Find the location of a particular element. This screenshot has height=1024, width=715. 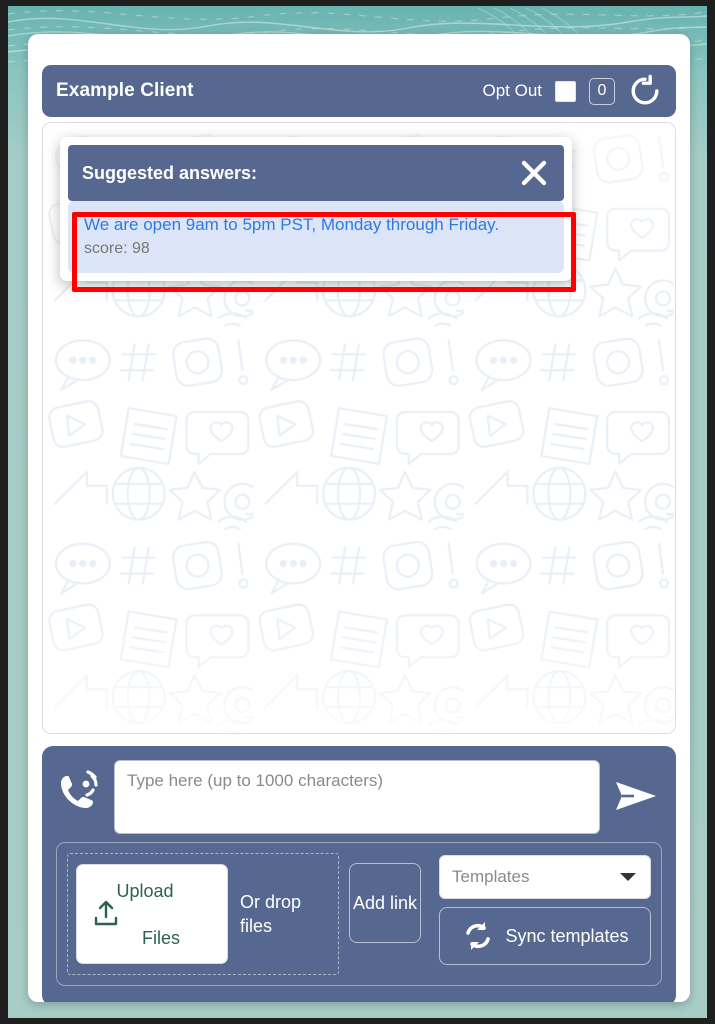

chevron-down-icon is located at coordinates (628, 877).